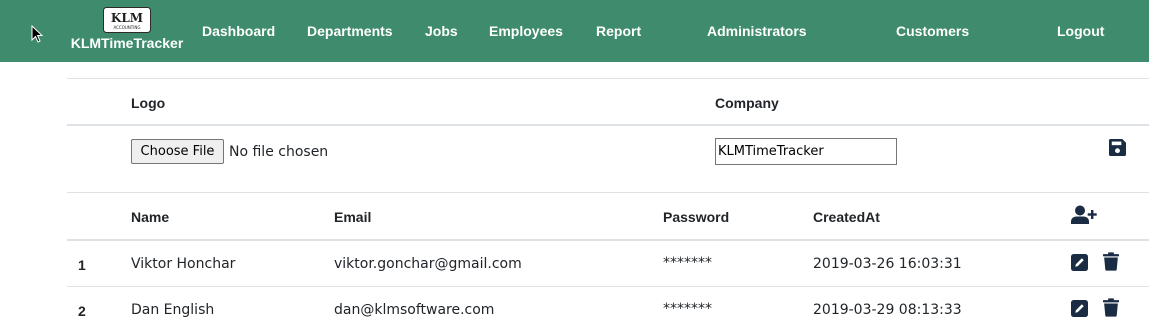  I want to click on nav-departments: Departments, so click(350, 31).